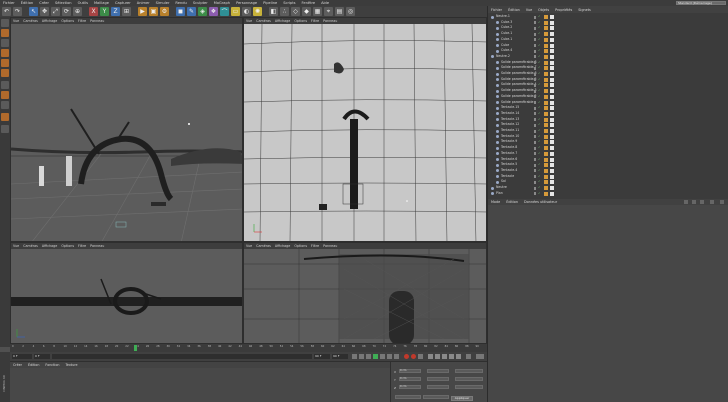 The height and width of the screenshot is (402, 728). What do you see at coordinates (104, 11) in the screenshot?
I see `y-axis-icon: Y` at bounding box center [104, 11].